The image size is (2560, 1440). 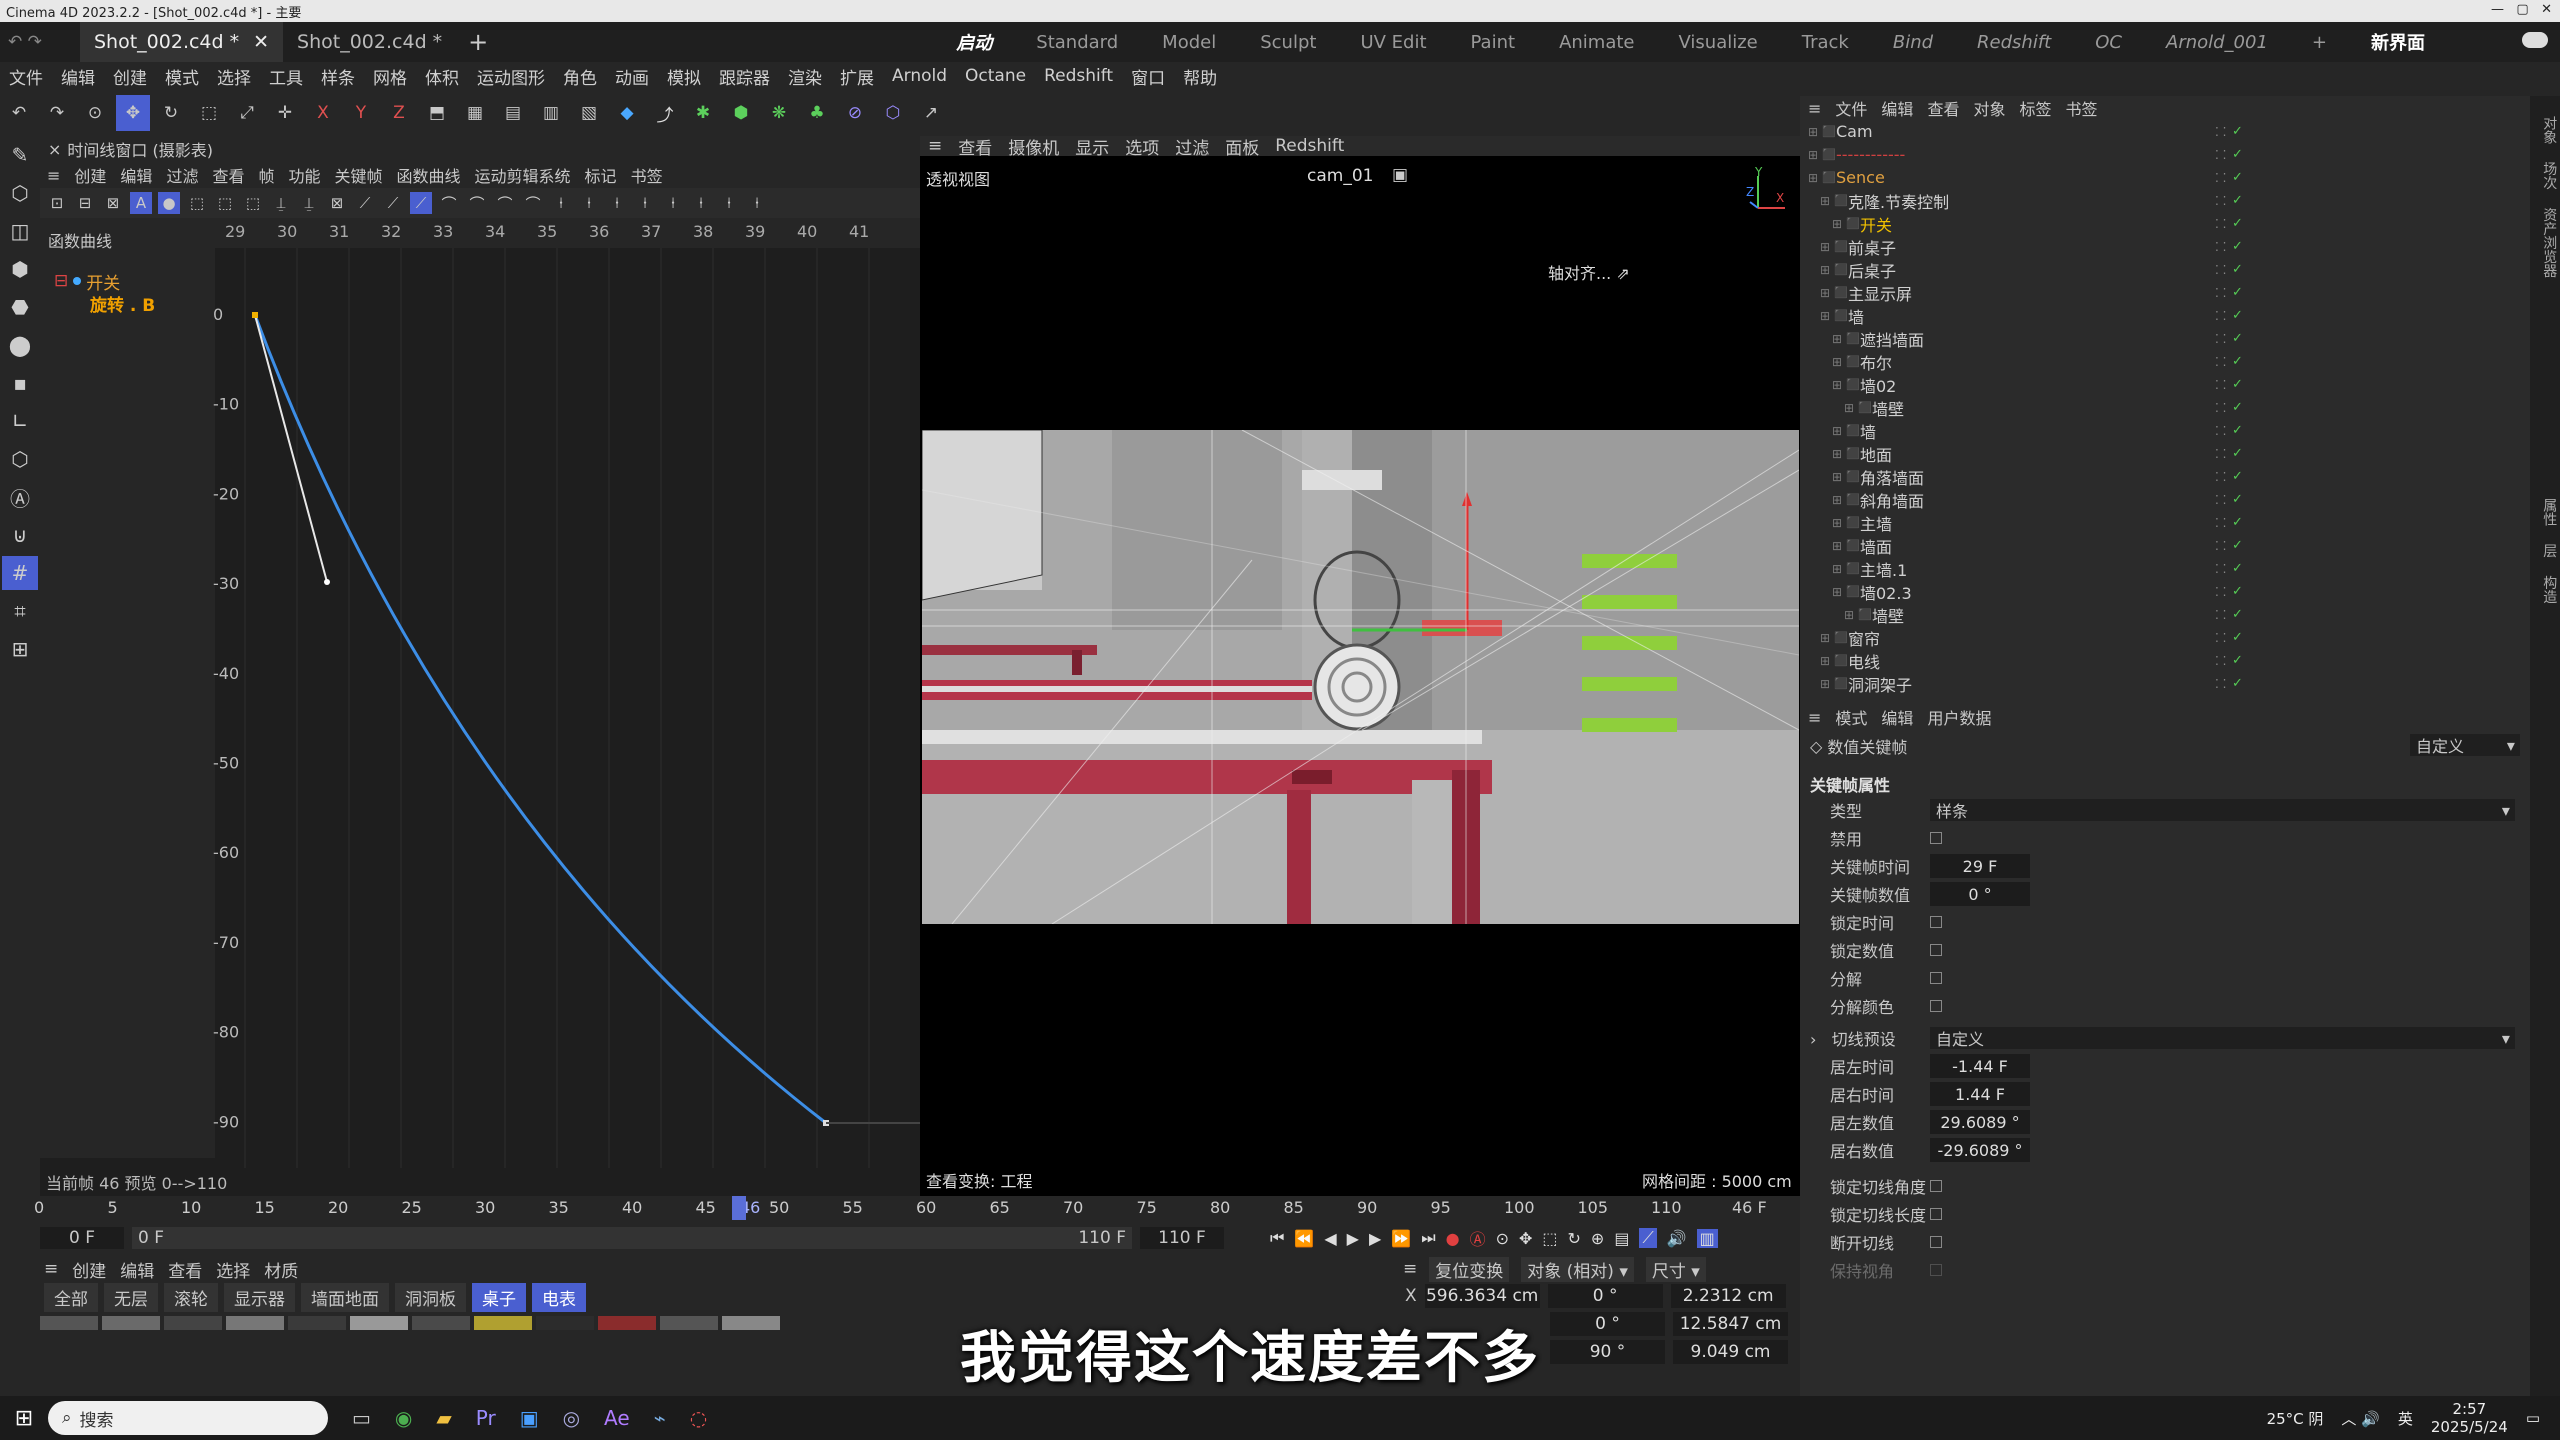 I want to click on timeline-tool-icon: ⬚, so click(x=253, y=203).